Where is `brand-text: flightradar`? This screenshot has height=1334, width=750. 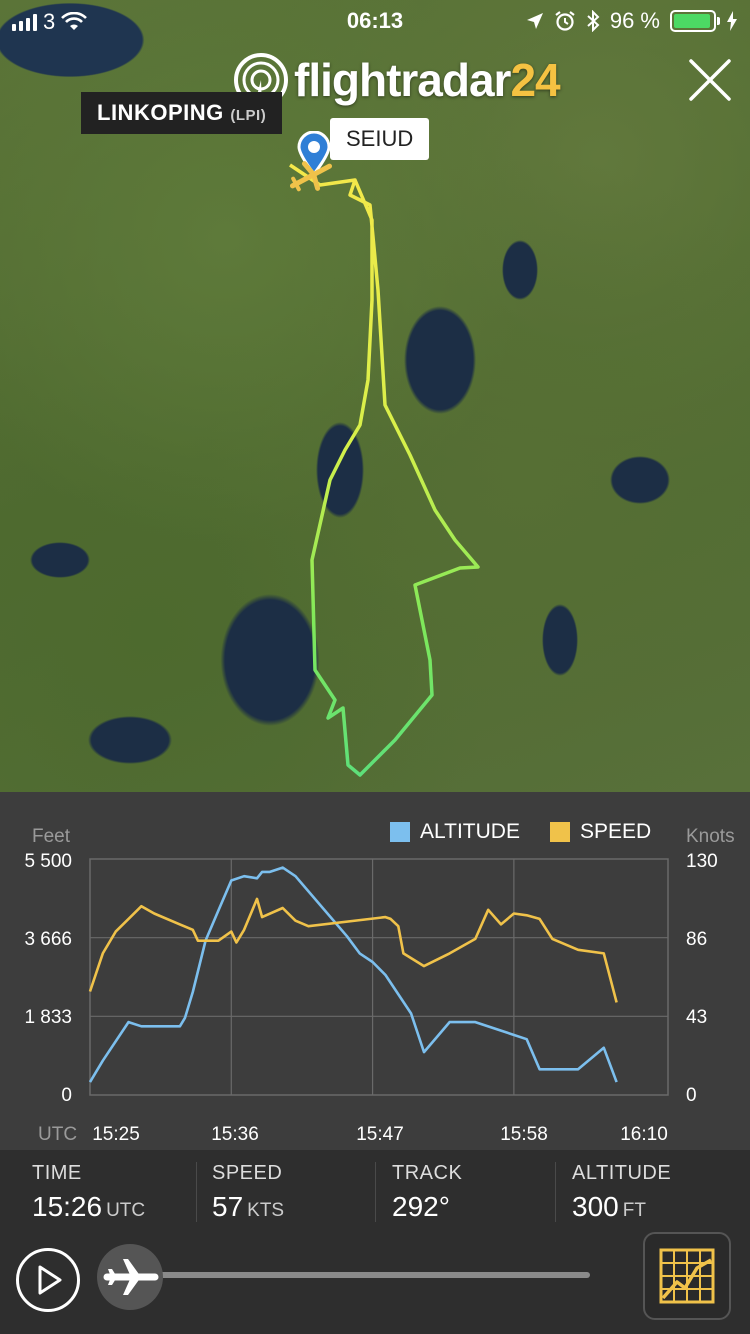 brand-text: flightradar is located at coordinates (402, 80).